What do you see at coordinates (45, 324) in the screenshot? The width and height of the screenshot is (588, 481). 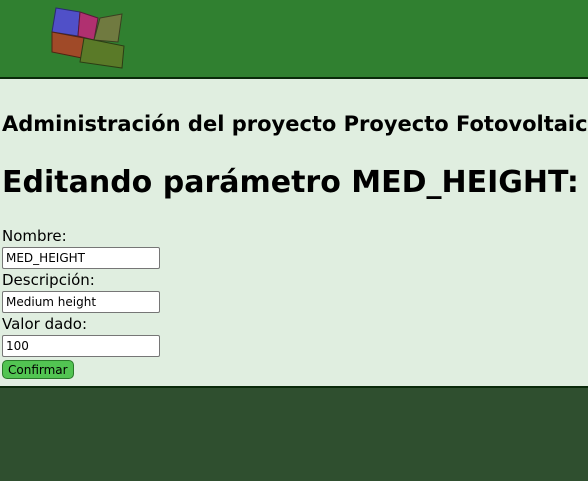 I see `value-label: Valor dado:` at bounding box center [45, 324].